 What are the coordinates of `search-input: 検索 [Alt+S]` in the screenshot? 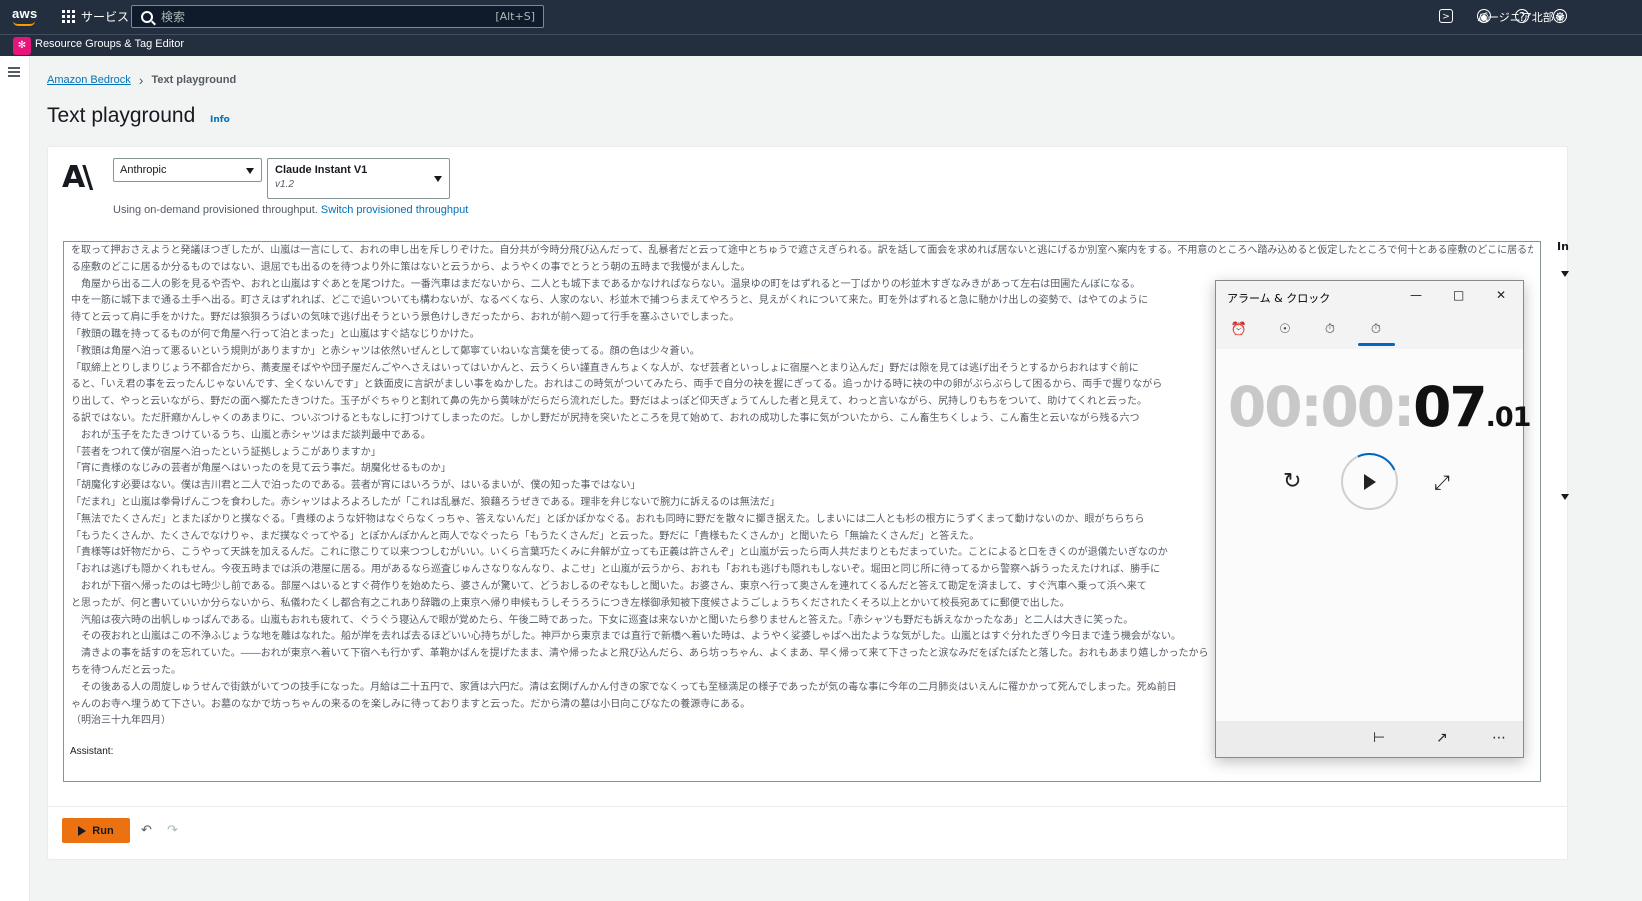 It's located at (337, 16).